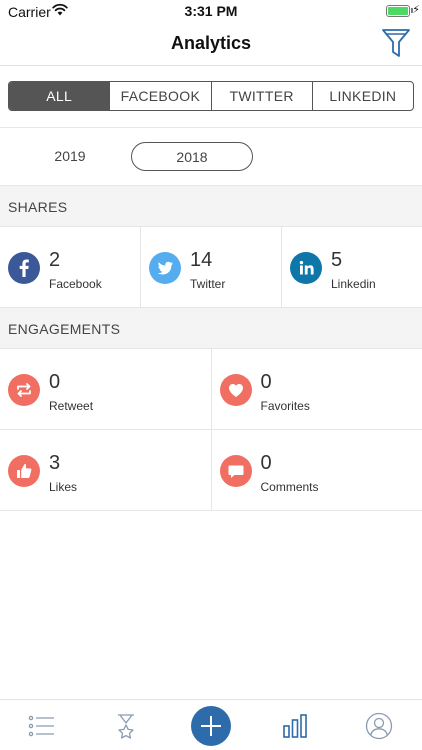 The height and width of the screenshot is (750, 422). I want to click on tab-analytics, so click(295, 725).